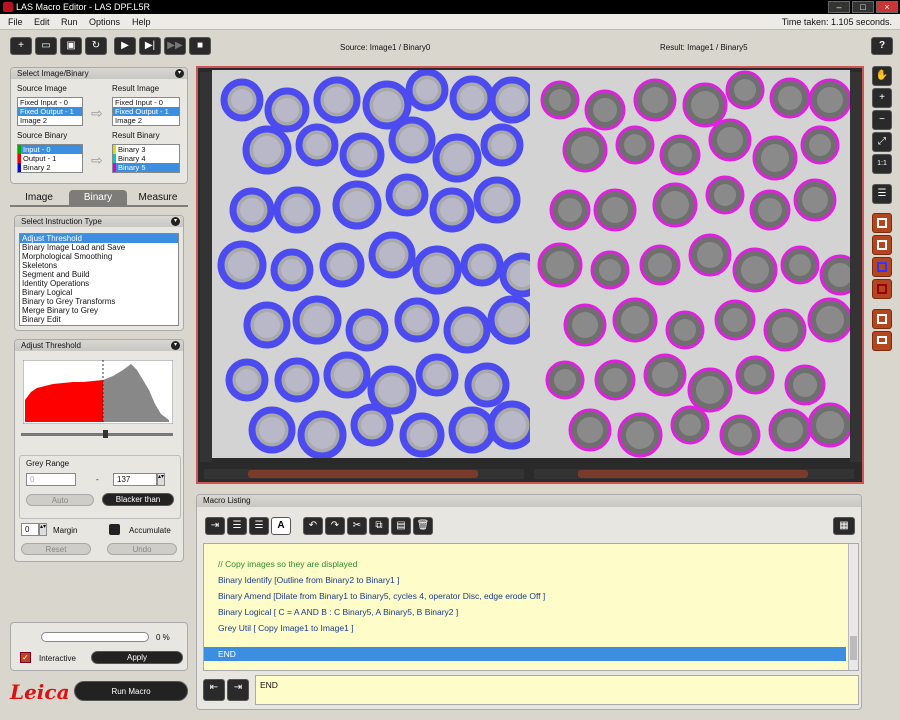  I want to click on redo-icon: ↷, so click(335, 526).